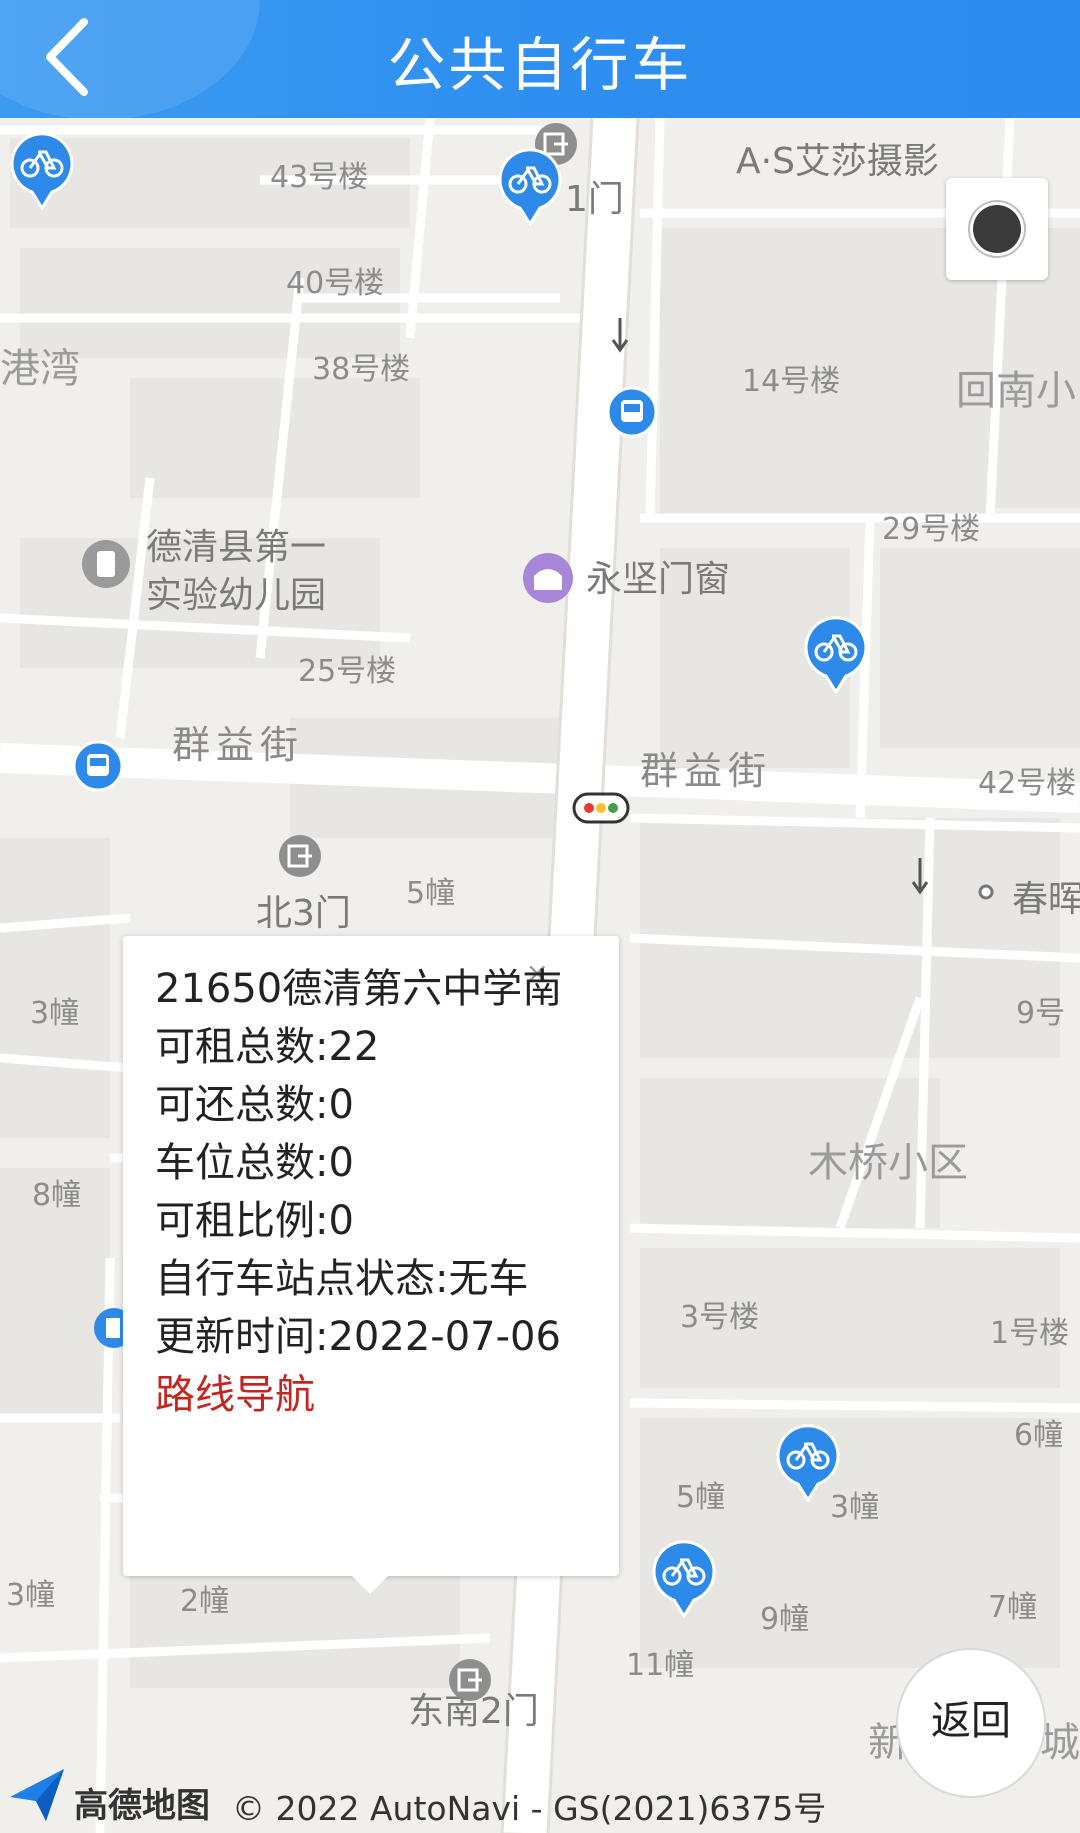 This screenshot has width=1080, height=1833. I want to click on map-label-building: 3号楼, so click(720, 1317).